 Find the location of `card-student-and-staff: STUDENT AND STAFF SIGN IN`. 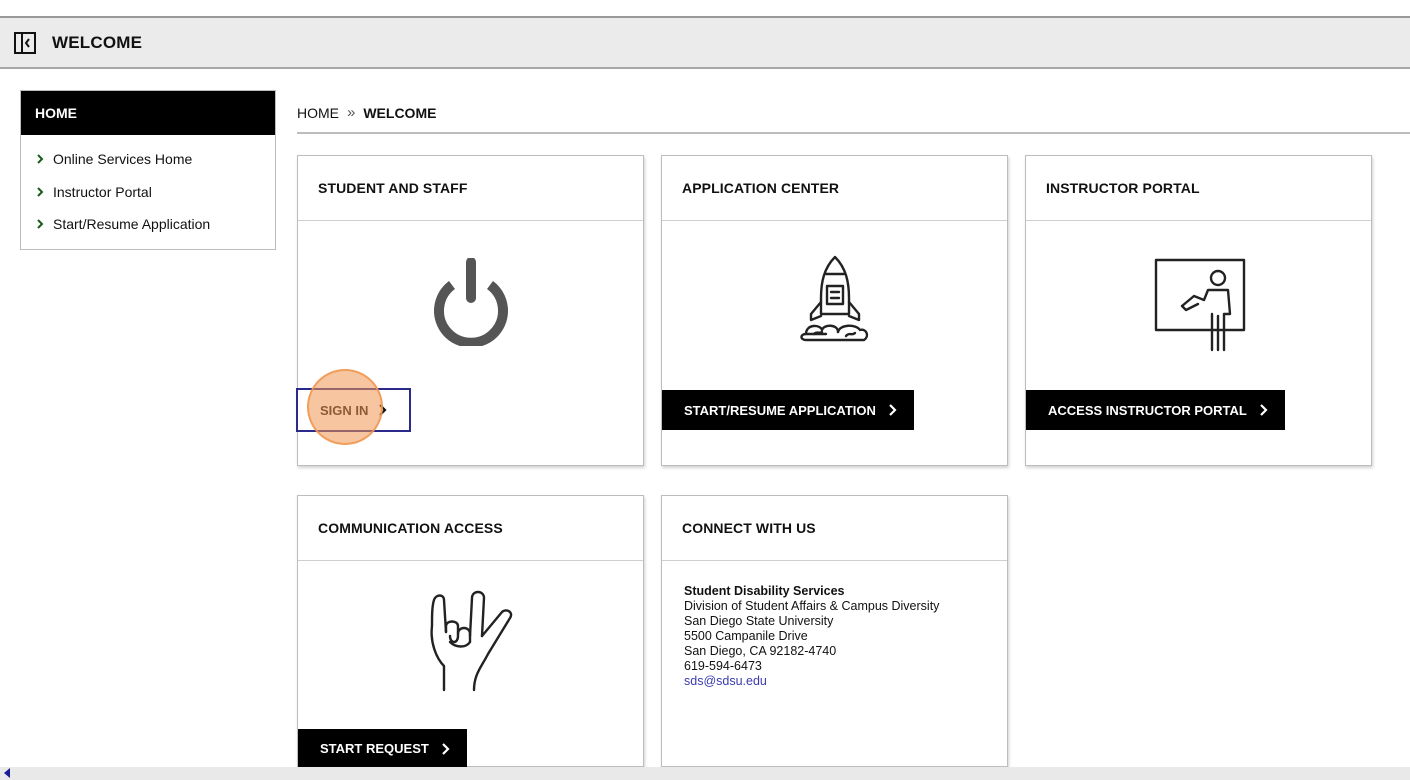

card-student-and-staff: STUDENT AND STAFF SIGN IN is located at coordinates (470, 310).